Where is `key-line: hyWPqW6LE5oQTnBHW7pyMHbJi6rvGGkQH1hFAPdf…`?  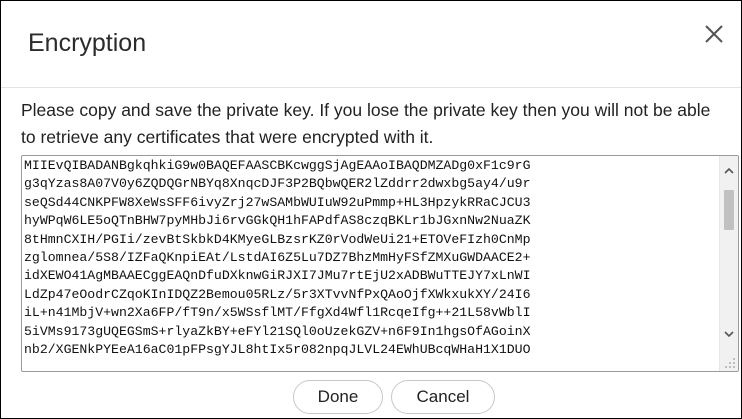
key-line: hyWPqW6LE5oQTnBHW7pyMHbJi6rvGGkQH1hFAPdf… is located at coordinates (277, 221).